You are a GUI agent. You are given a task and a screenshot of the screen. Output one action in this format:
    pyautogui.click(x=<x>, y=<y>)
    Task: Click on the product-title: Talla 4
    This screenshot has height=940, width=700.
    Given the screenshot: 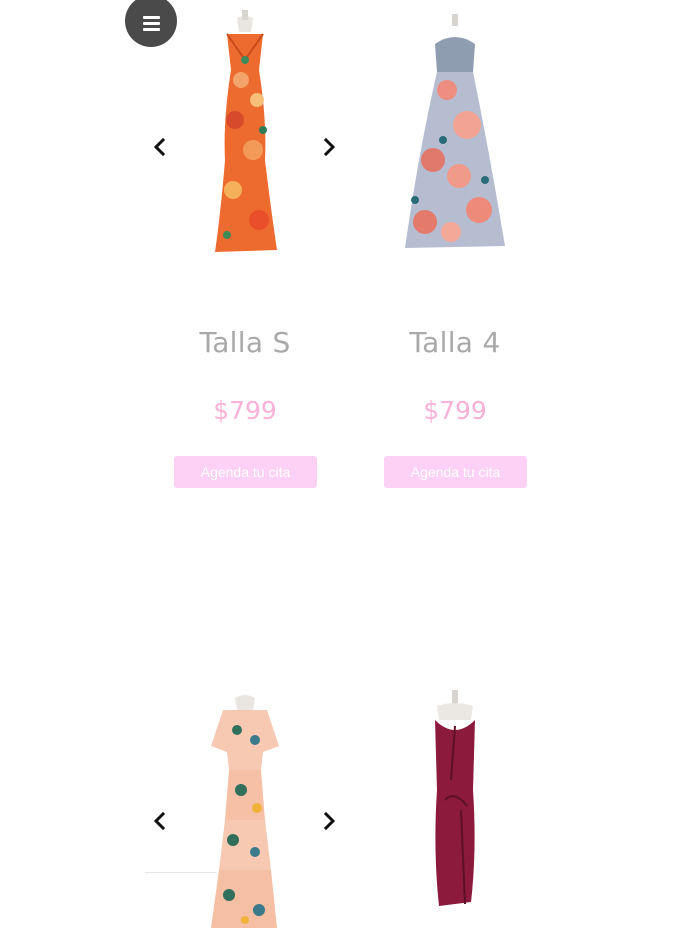 What is the action you would take?
    pyautogui.click(x=455, y=342)
    